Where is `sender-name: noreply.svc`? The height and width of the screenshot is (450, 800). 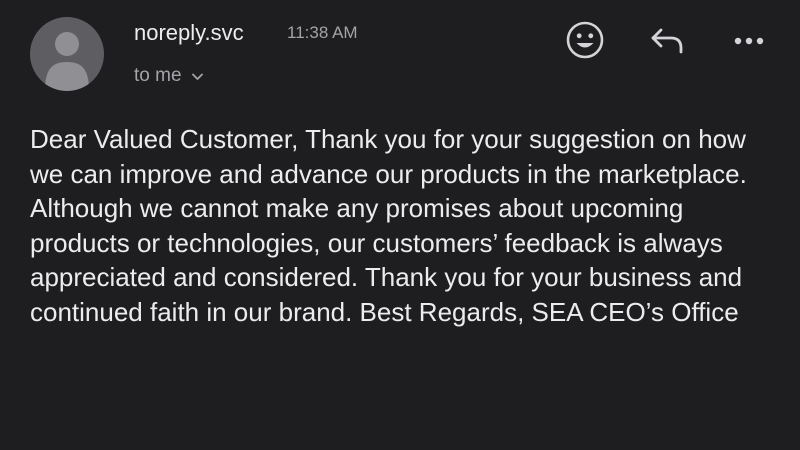
sender-name: noreply.svc is located at coordinates (189, 33).